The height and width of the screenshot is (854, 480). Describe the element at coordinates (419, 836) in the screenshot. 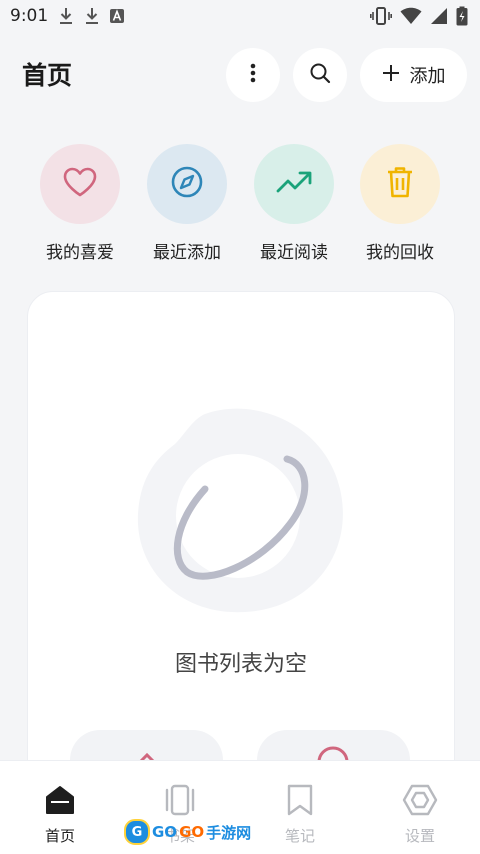

I see `nav-label: 设置` at that location.